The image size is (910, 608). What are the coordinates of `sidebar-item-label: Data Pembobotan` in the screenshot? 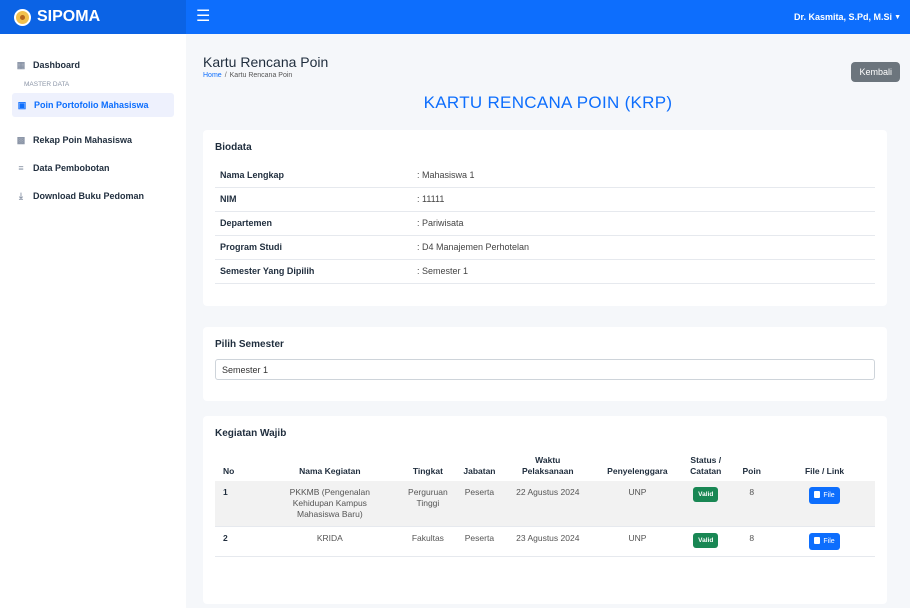 It's located at (71, 168).